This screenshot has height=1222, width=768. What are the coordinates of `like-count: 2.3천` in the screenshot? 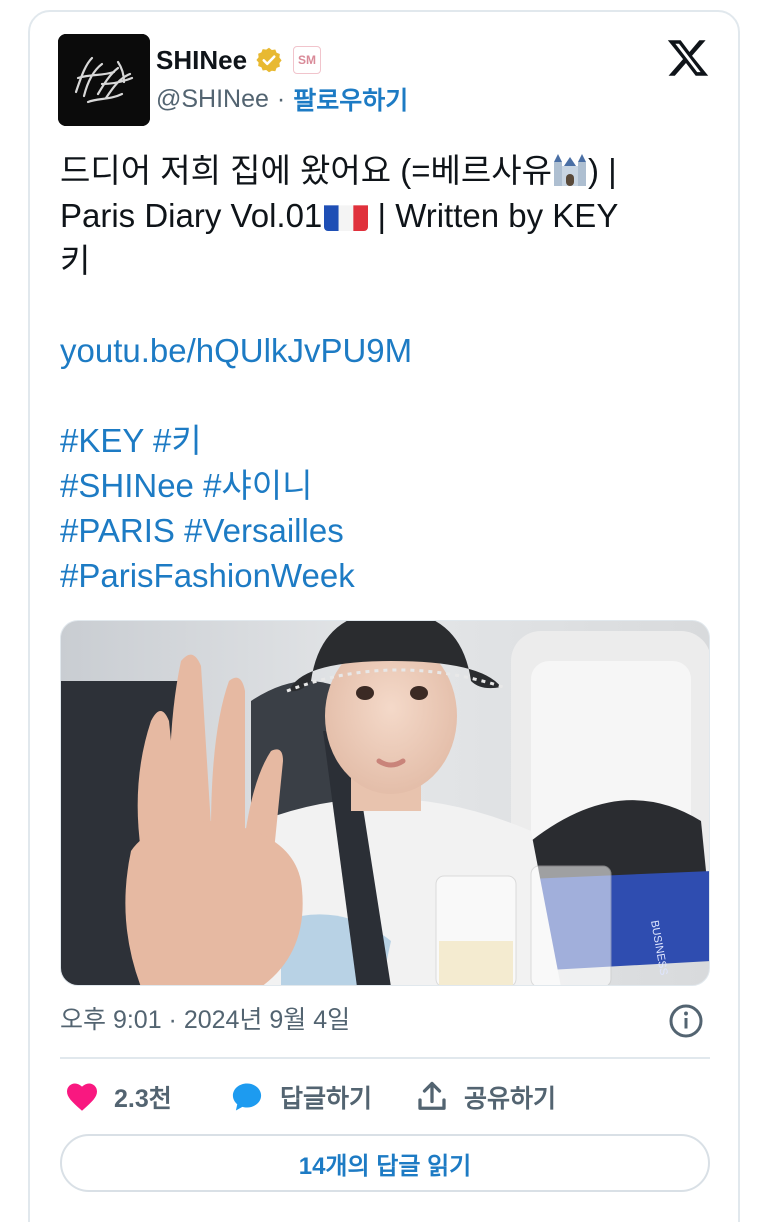 It's located at (143, 1099).